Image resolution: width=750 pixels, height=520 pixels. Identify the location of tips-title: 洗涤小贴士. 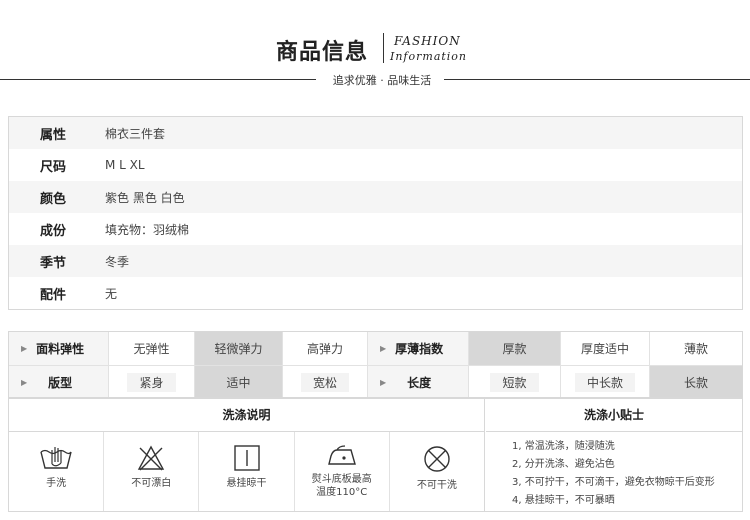
(614, 415).